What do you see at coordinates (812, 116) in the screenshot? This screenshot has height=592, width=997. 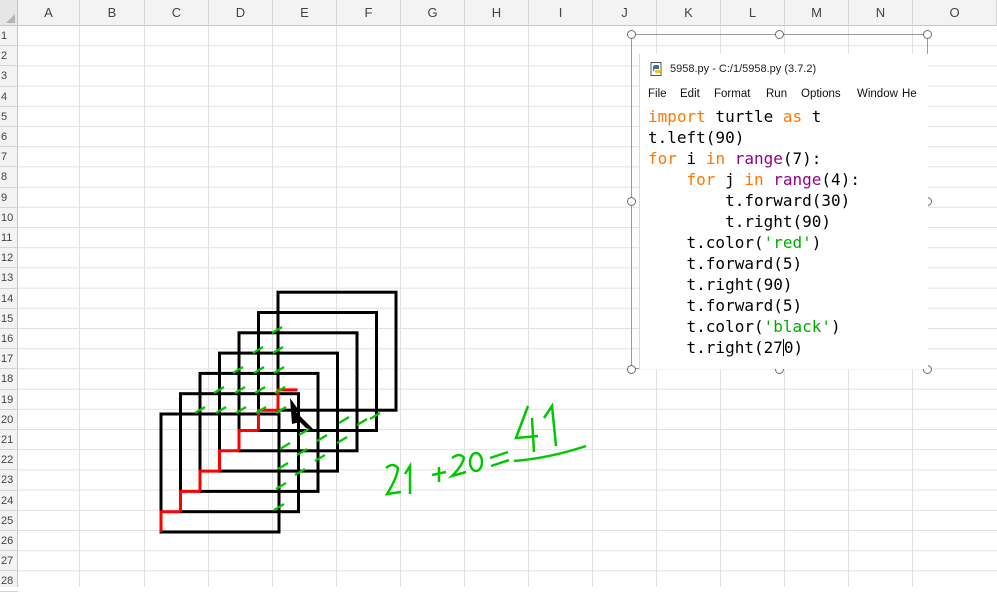 I see `code-token: t` at bounding box center [812, 116].